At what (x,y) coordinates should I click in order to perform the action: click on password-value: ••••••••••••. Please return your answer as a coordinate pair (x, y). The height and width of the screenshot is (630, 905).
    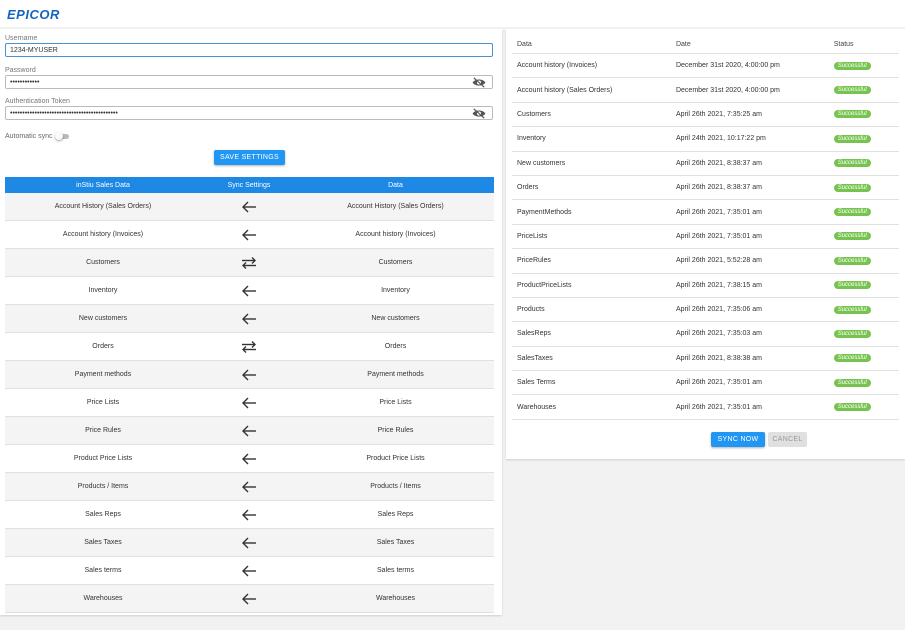
    Looking at the image, I should click on (25, 82).